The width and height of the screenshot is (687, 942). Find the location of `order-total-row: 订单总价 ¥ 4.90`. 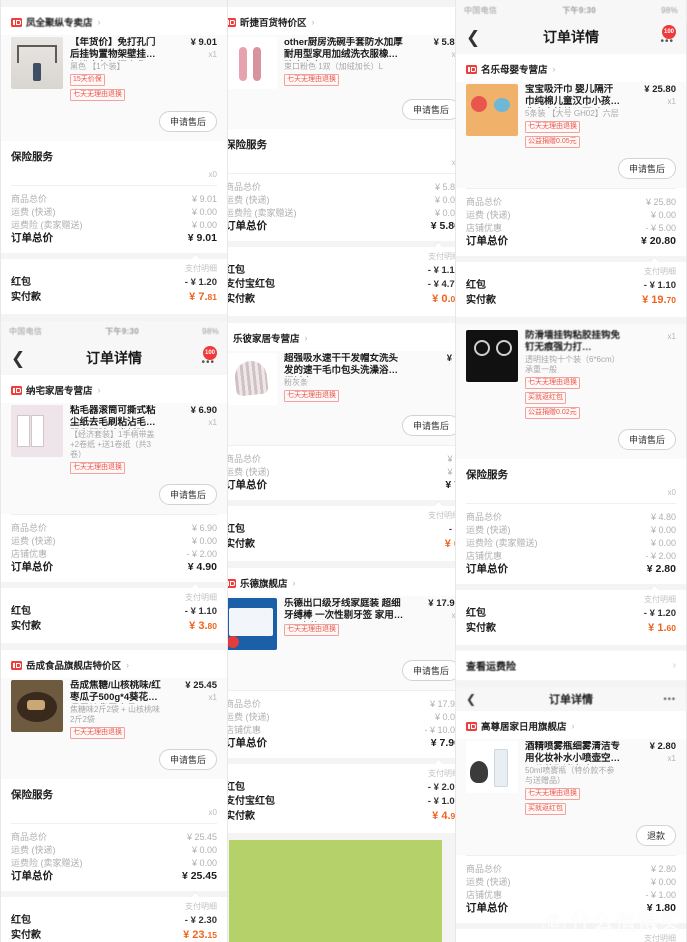

order-total-row: 订单总价 ¥ 4.90 is located at coordinates (114, 567).